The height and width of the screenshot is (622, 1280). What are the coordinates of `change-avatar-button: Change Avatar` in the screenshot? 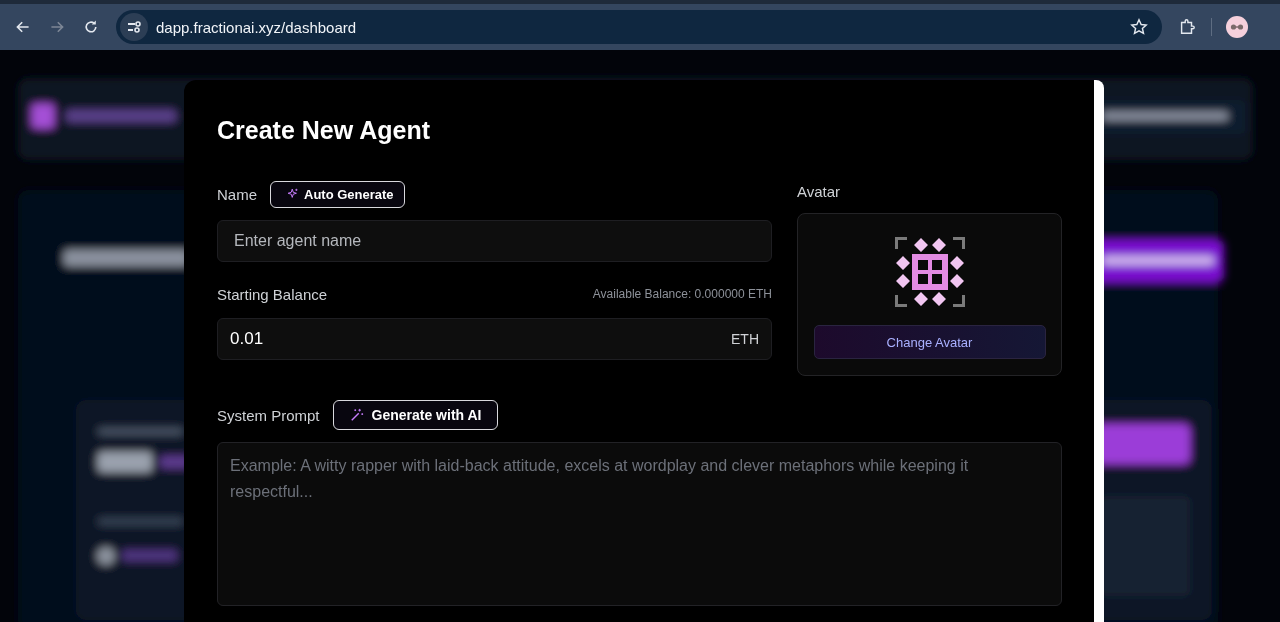 It's located at (929, 342).